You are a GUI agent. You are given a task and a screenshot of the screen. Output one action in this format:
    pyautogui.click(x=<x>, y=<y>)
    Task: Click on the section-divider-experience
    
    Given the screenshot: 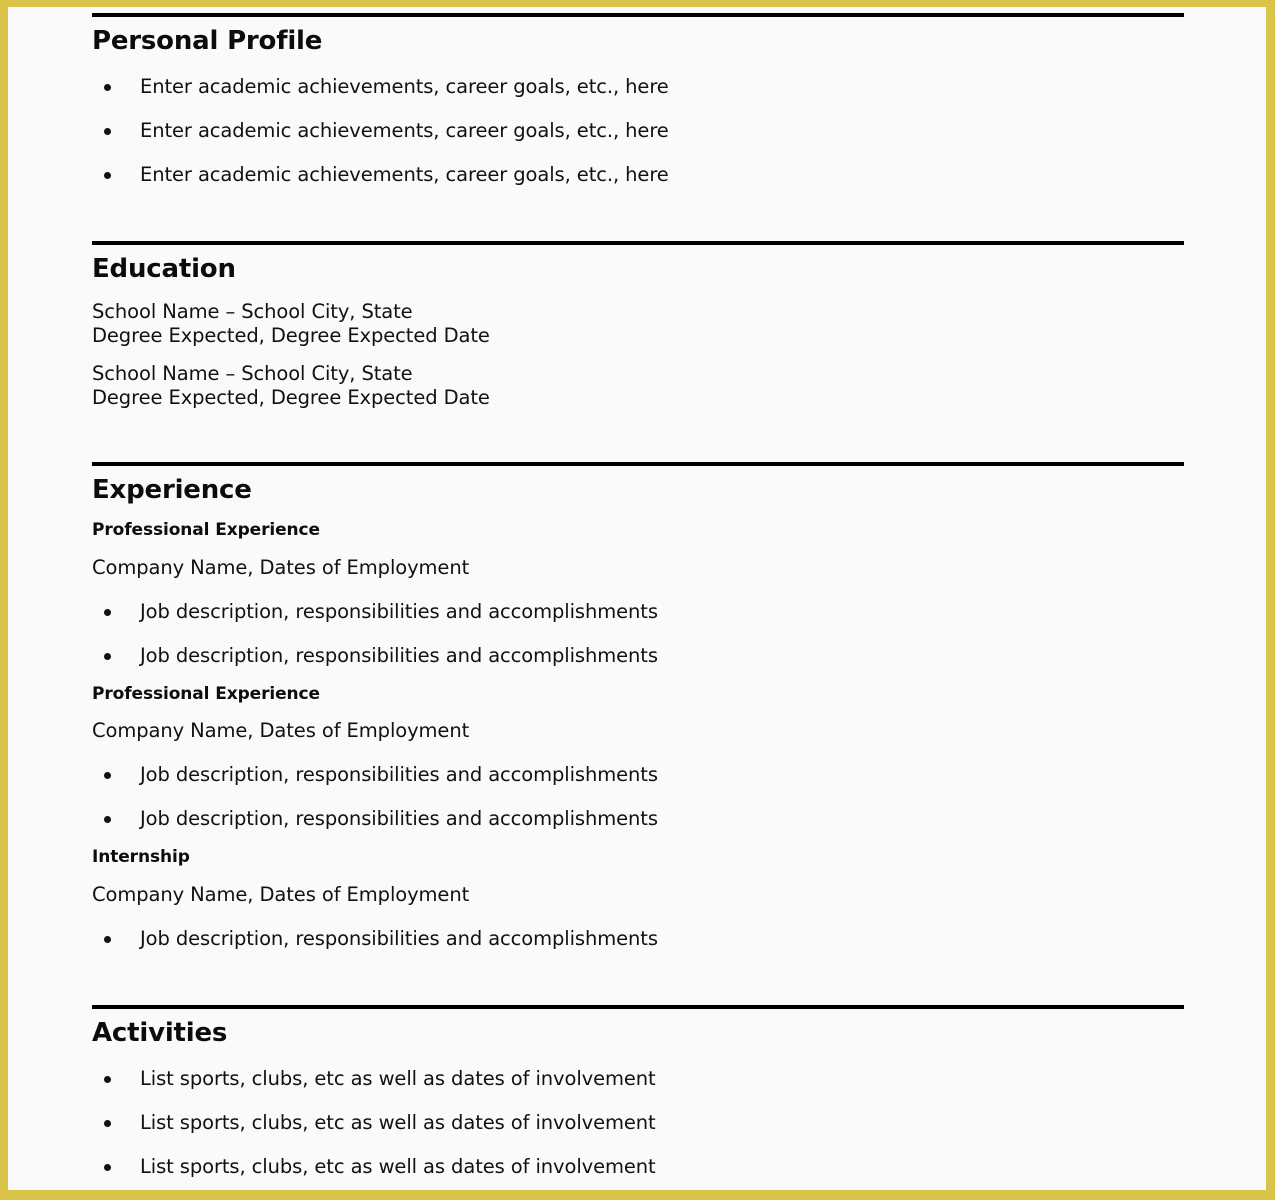 What is the action you would take?
    pyautogui.click(x=638, y=463)
    